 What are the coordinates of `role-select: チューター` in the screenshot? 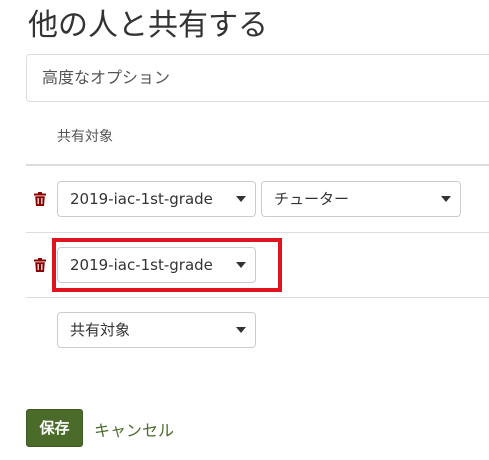 It's located at (361, 199).